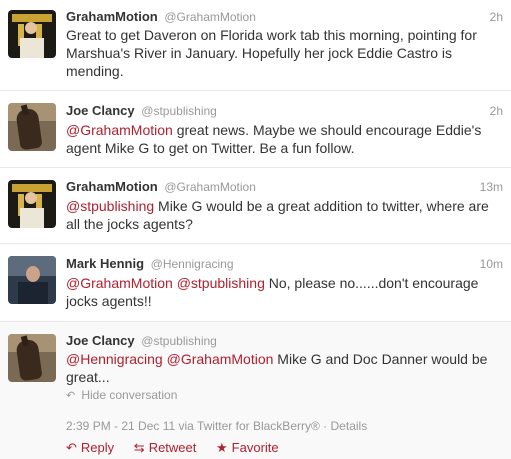 This screenshot has height=459, width=511. What do you see at coordinates (222, 447) in the screenshot?
I see `star-icon: ★` at bounding box center [222, 447].